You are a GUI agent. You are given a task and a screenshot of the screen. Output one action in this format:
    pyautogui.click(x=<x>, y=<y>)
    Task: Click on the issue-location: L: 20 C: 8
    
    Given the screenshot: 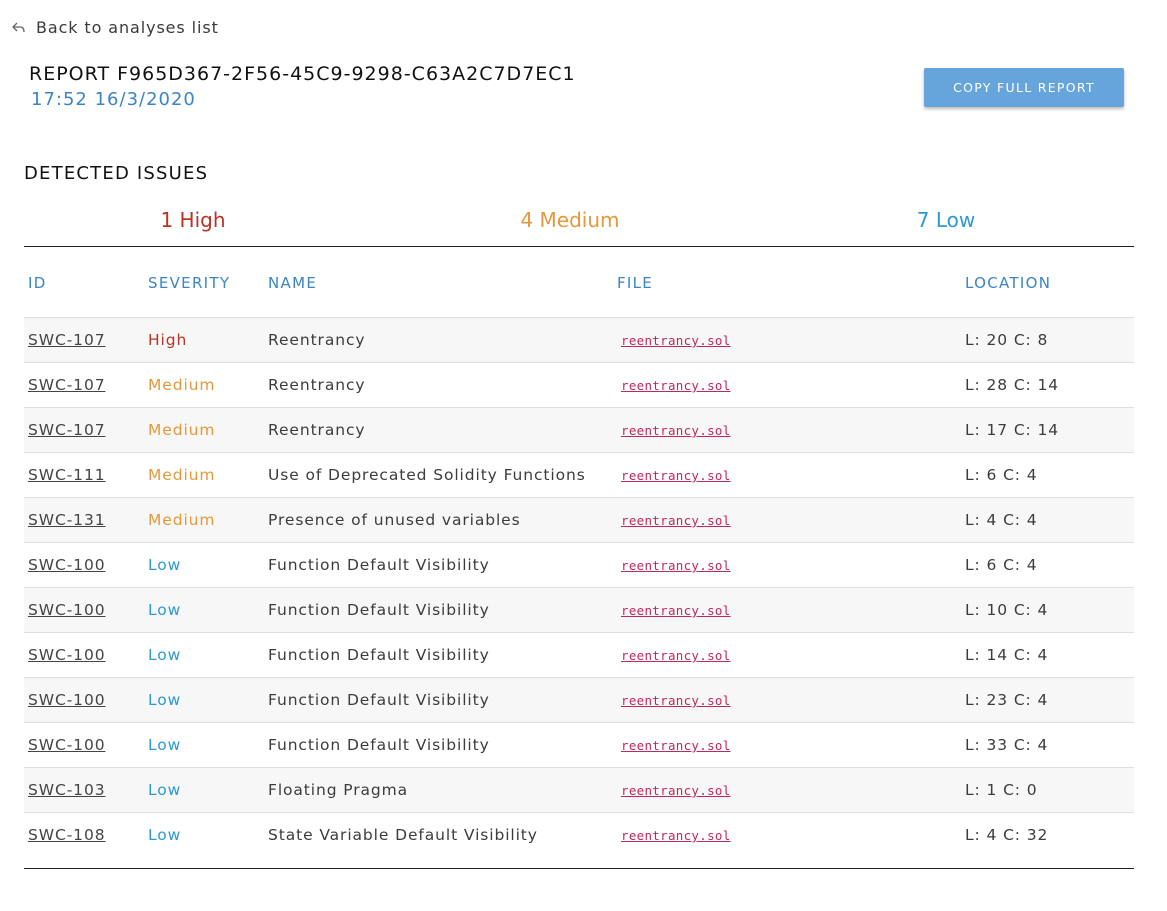 What is the action you would take?
    pyautogui.click(x=1007, y=340)
    